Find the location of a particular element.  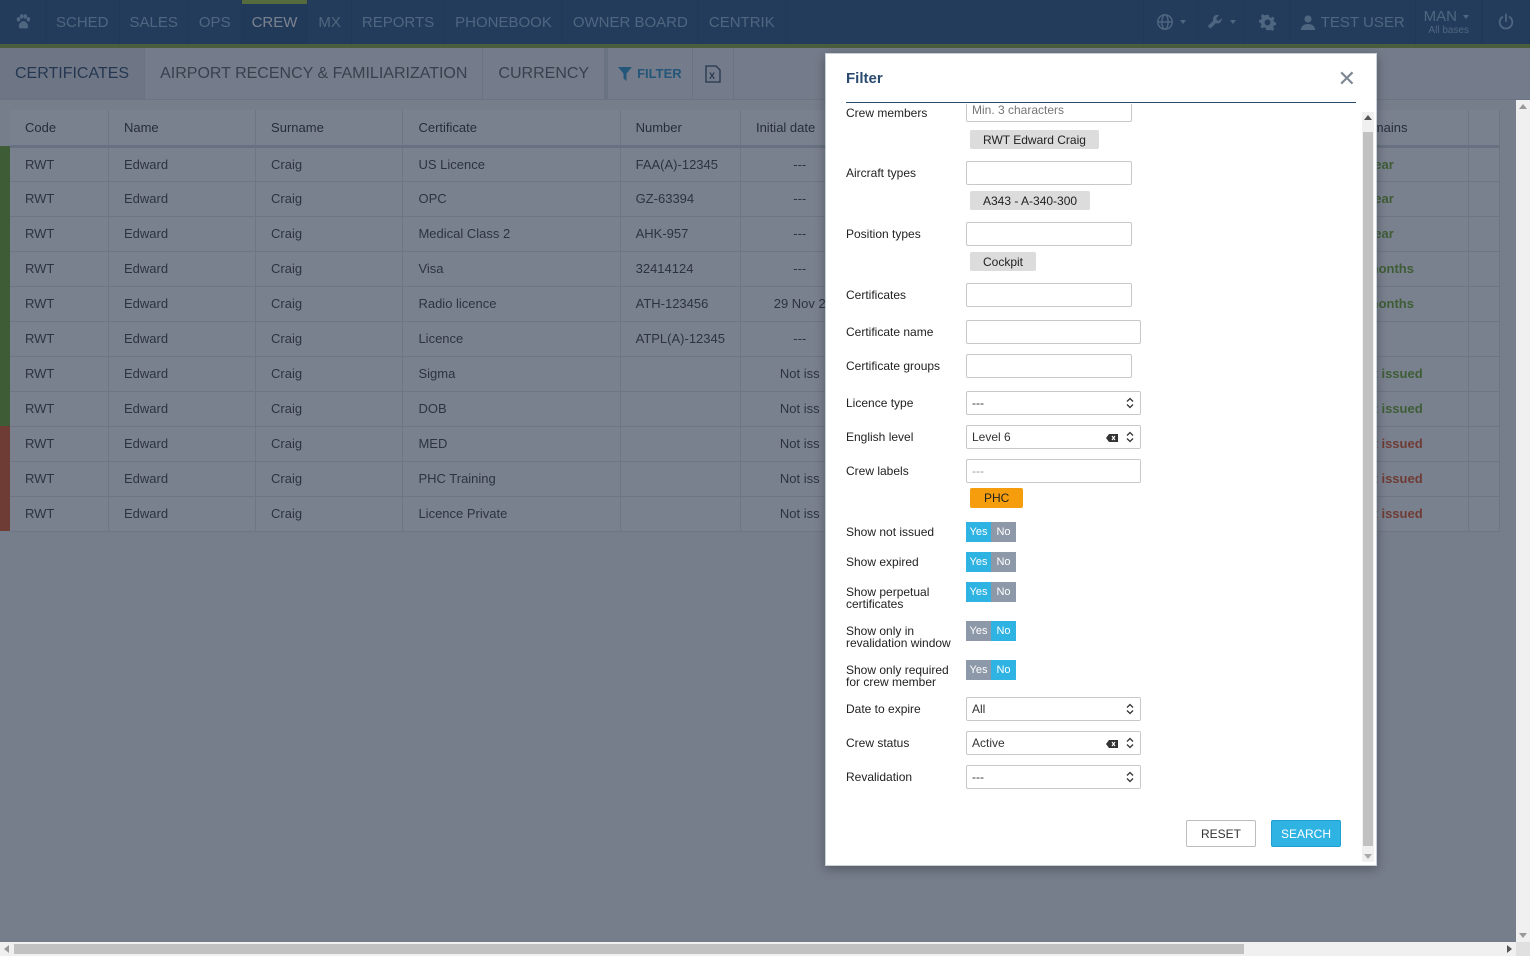

crew-labels-row: Crew labels is located at coordinates (906, 471).